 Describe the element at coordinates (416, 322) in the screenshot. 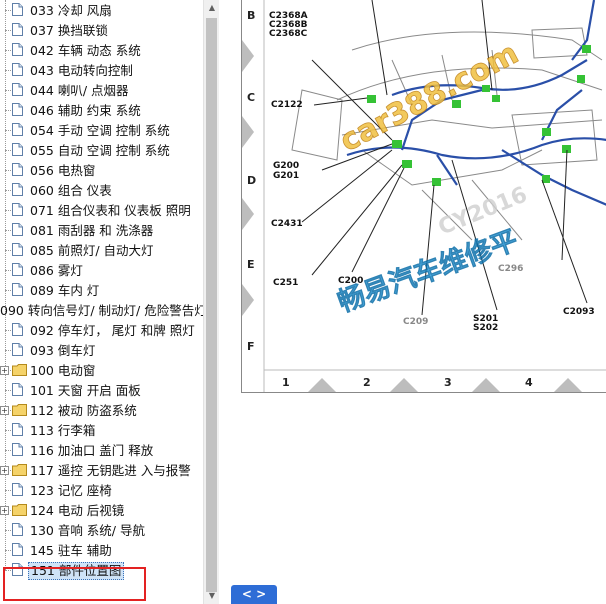

I see `connector-label-c209: C209` at that location.